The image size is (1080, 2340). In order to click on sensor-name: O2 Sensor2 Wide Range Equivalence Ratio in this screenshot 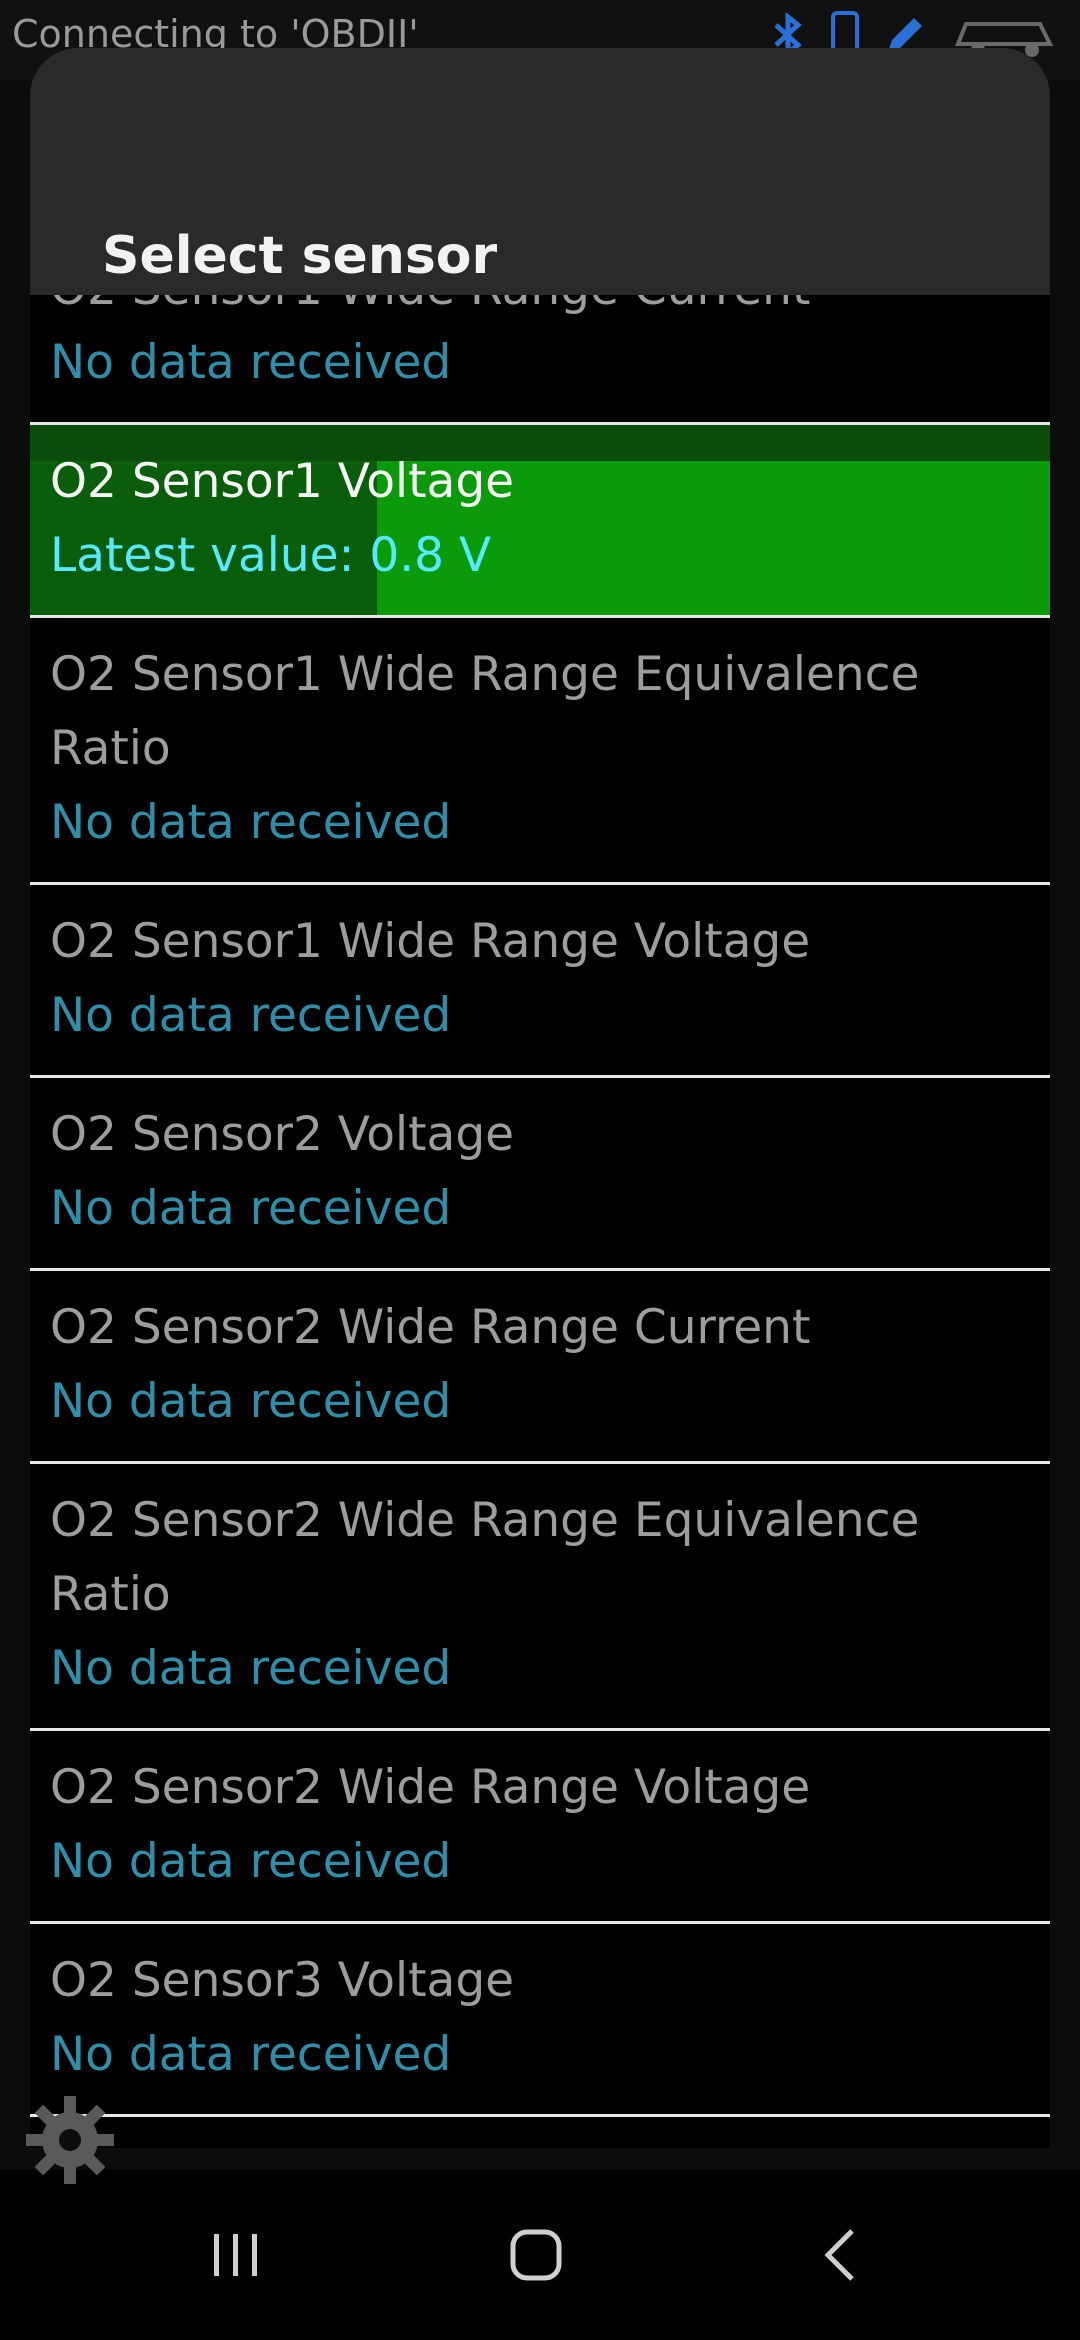, I will do `click(485, 1557)`.